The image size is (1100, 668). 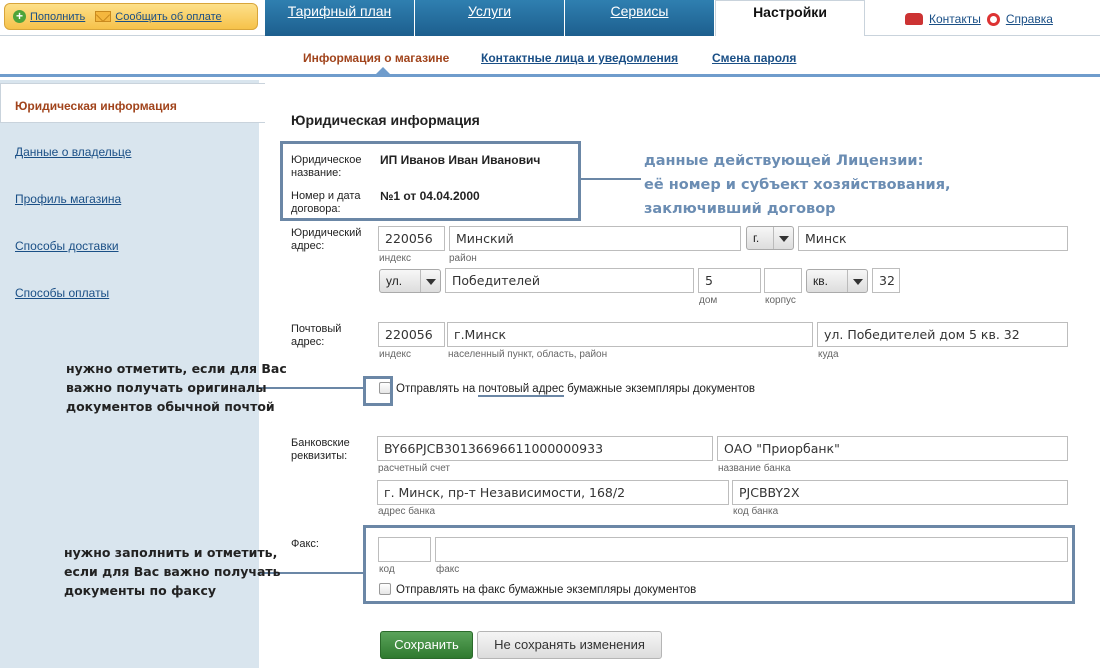 What do you see at coordinates (790, 18) in the screenshot?
I see `tab-settings: Настройки` at bounding box center [790, 18].